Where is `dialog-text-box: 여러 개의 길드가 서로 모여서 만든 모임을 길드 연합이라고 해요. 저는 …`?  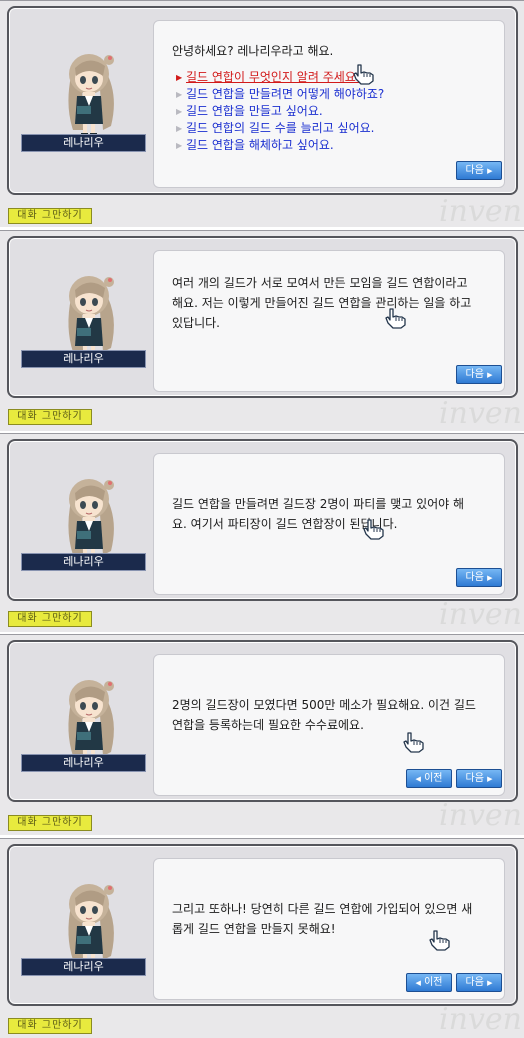
dialog-text-box: 여러 개의 길드가 서로 모여서 만든 모임을 길드 연합이라고 해요. 저는 … is located at coordinates (329, 321).